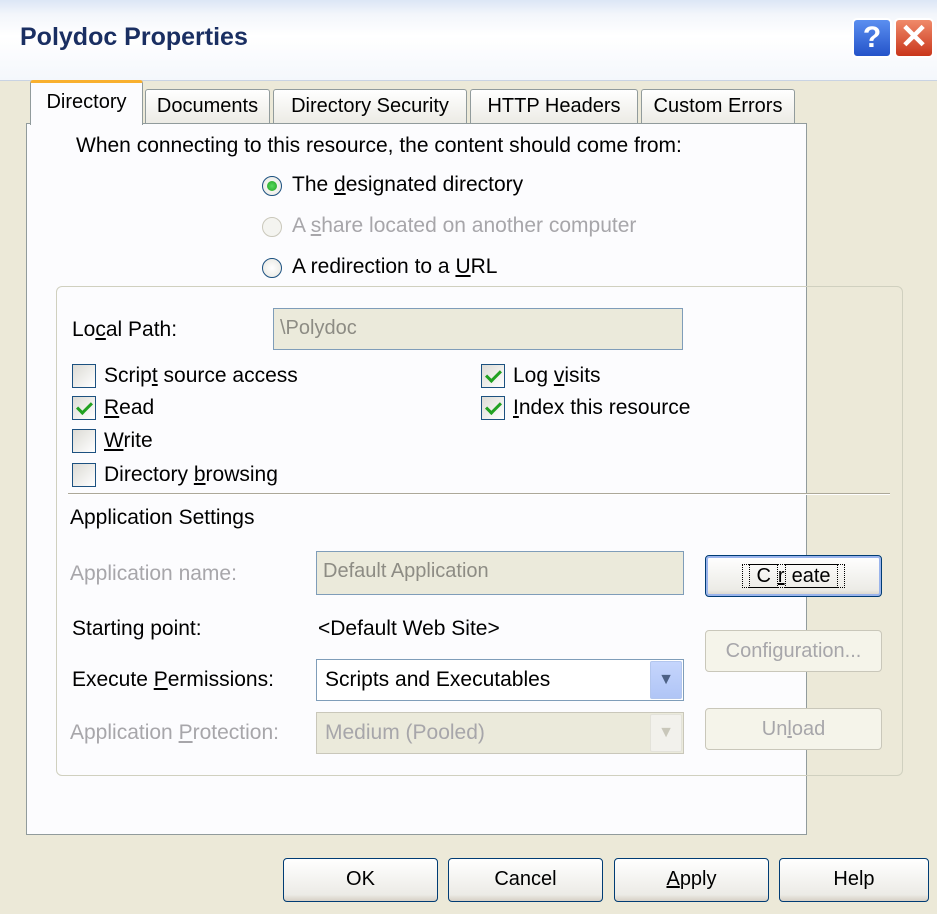 Image resolution: width=937 pixels, height=914 pixels. I want to click on local-path-label: Local Path:, so click(125, 329).